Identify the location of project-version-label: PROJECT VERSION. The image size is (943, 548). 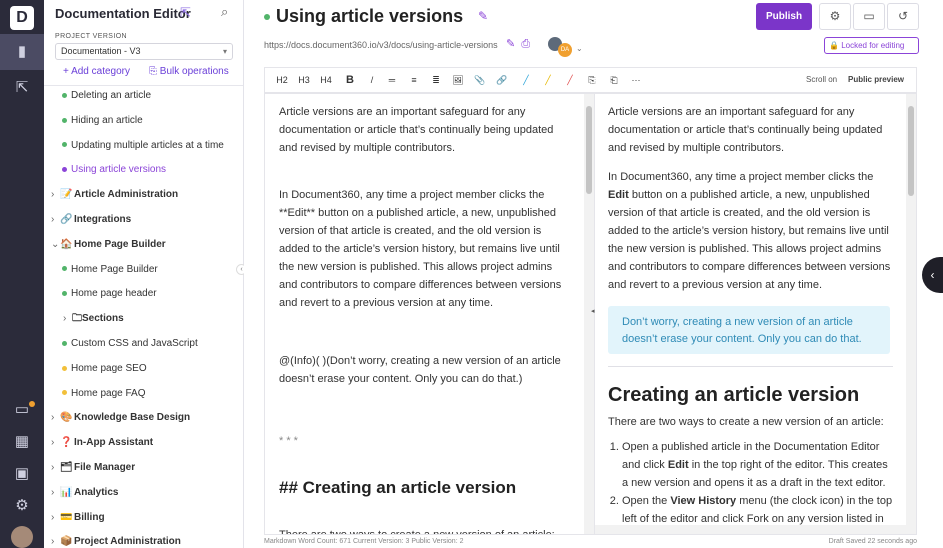
(91, 36).